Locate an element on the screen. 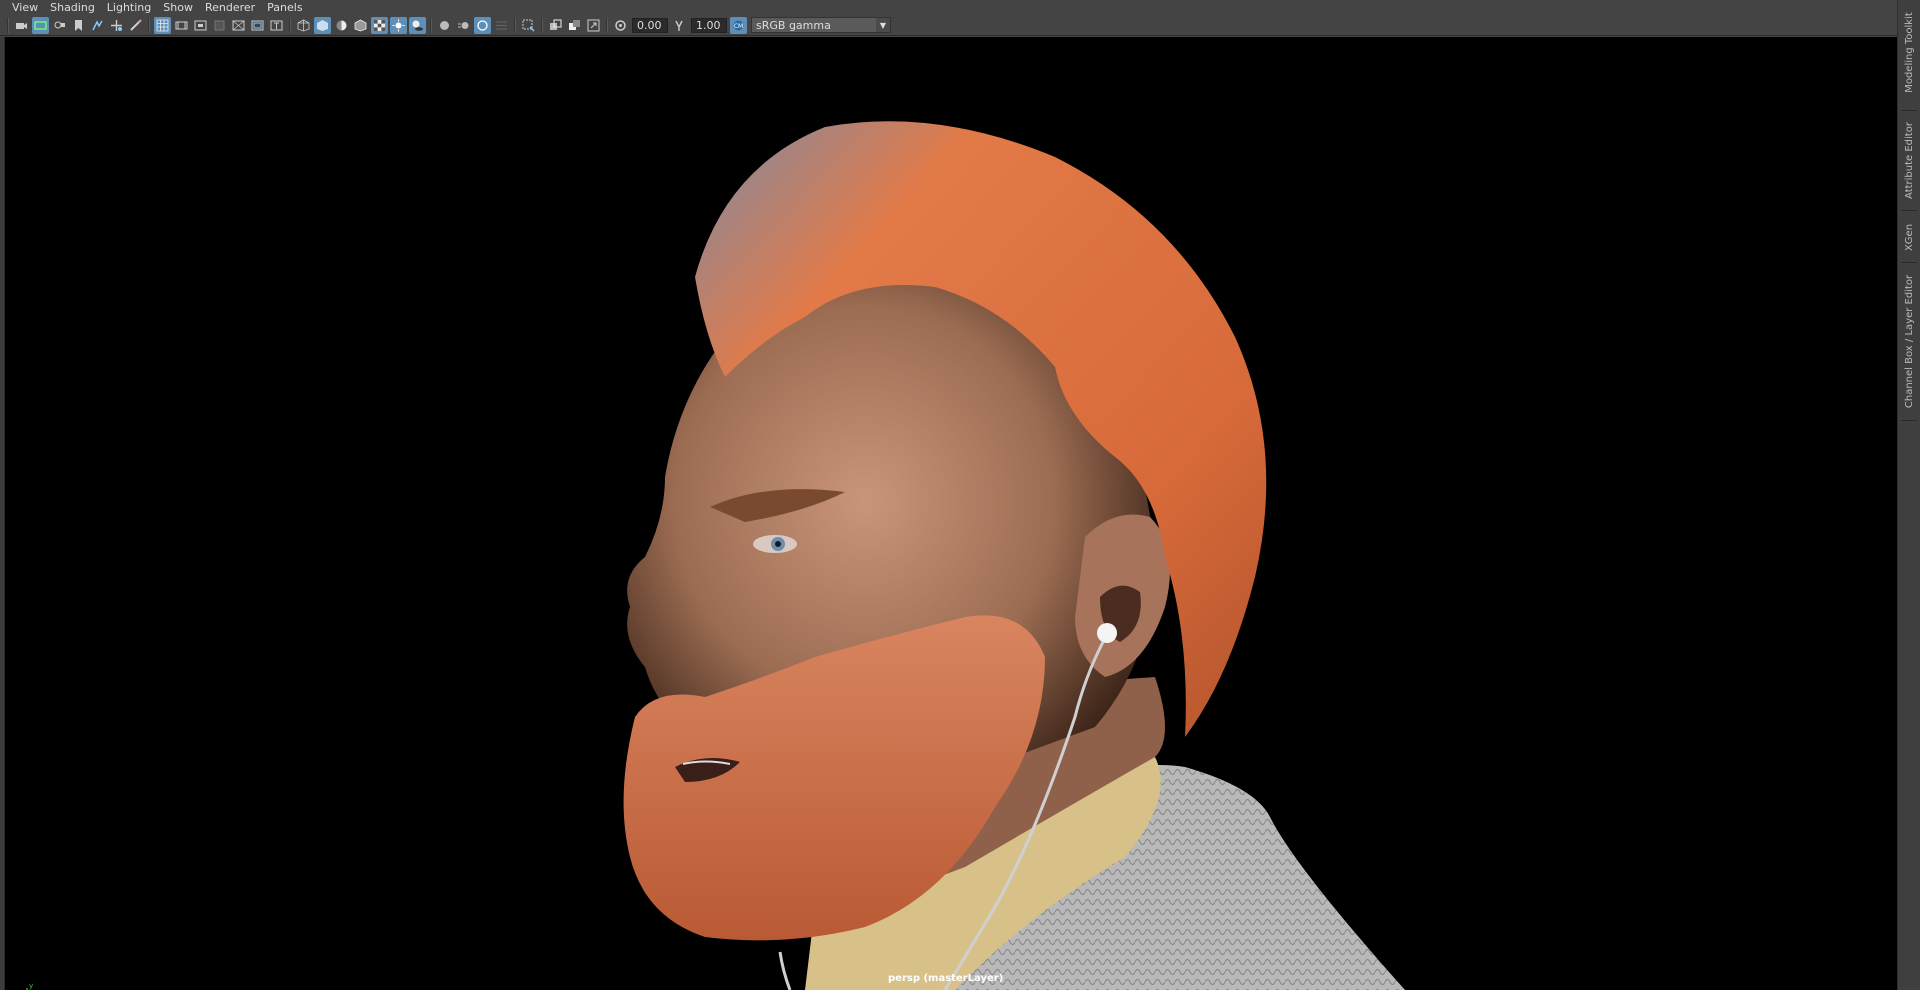 Image resolution: width=1920 pixels, height=990 pixels. panel-toolbar: 0.00 1.00 CM sRGB gamma ▼ is located at coordinates (960, 25).